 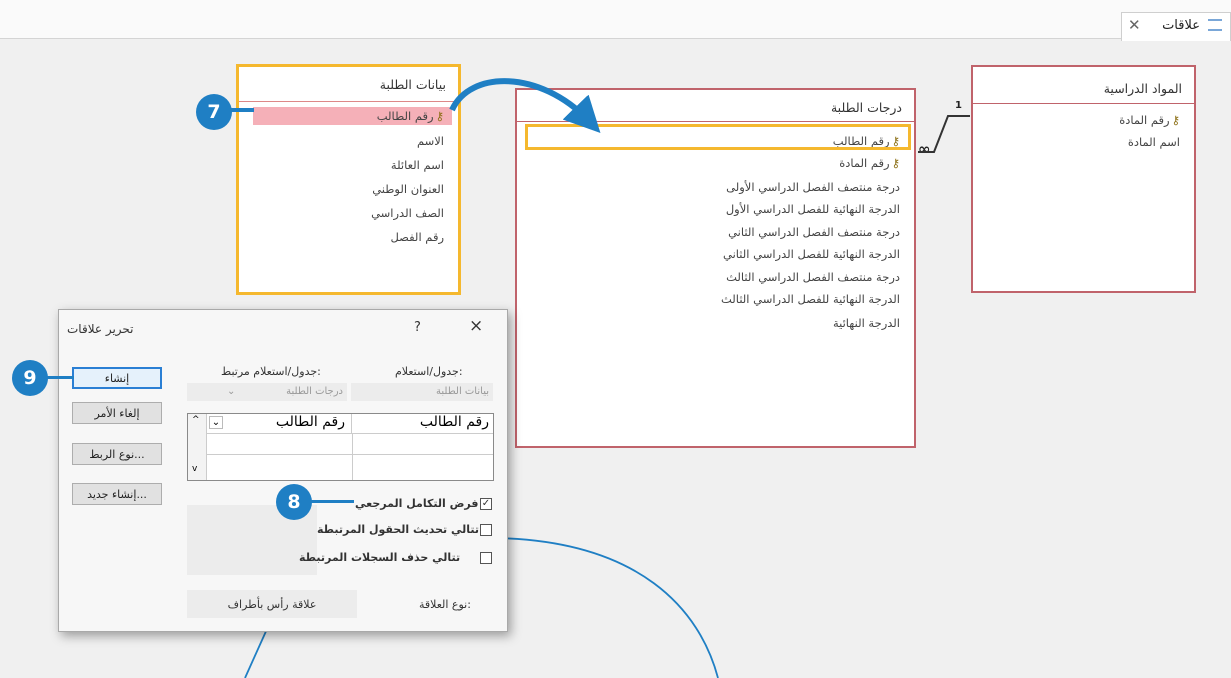 What do you see at coordinates (605, 607) in the screenshot?
I see `callout-pointer-line` at bounding box center [605, 607].